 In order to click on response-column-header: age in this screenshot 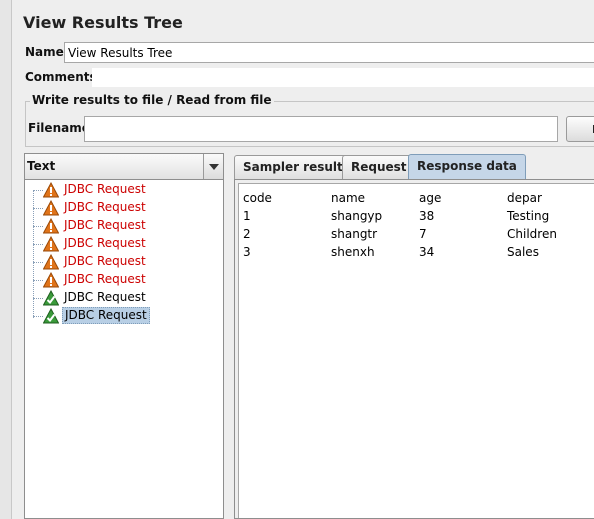, I will do `click(430, 198)`.